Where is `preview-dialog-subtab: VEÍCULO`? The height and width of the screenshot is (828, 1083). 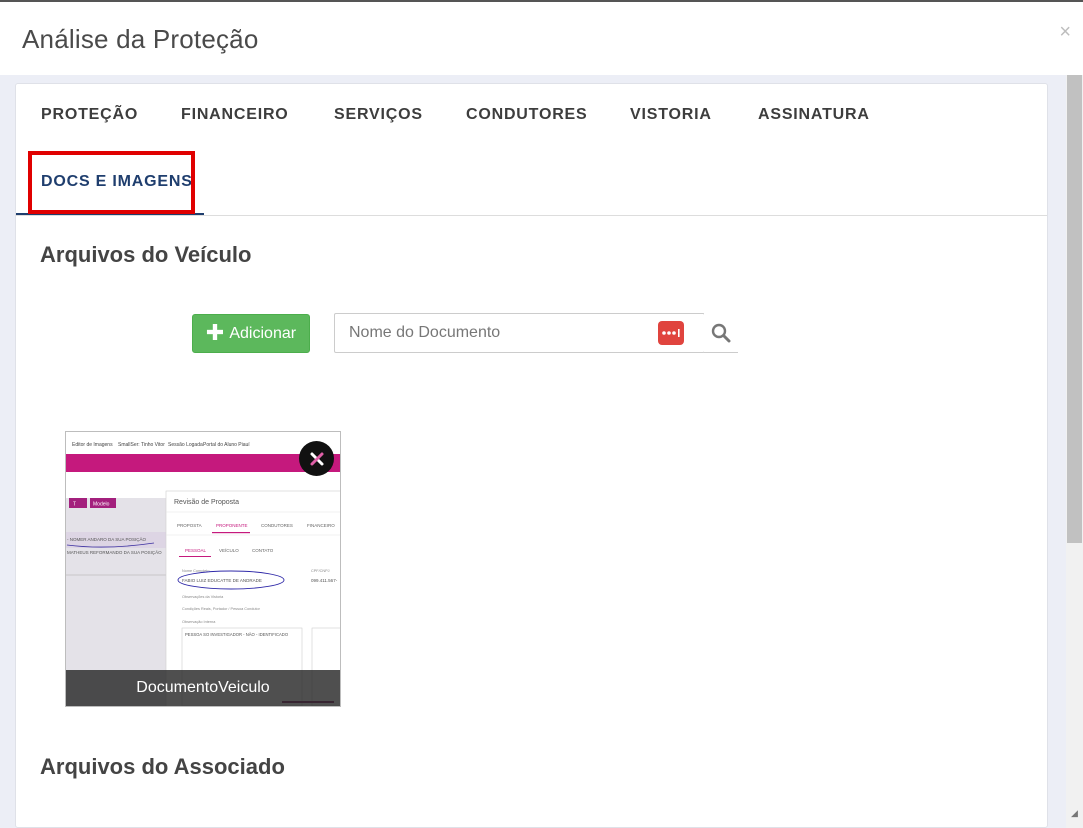 preview-dialog-subtab: VEÍCULO is located at coordinates (229, 550).